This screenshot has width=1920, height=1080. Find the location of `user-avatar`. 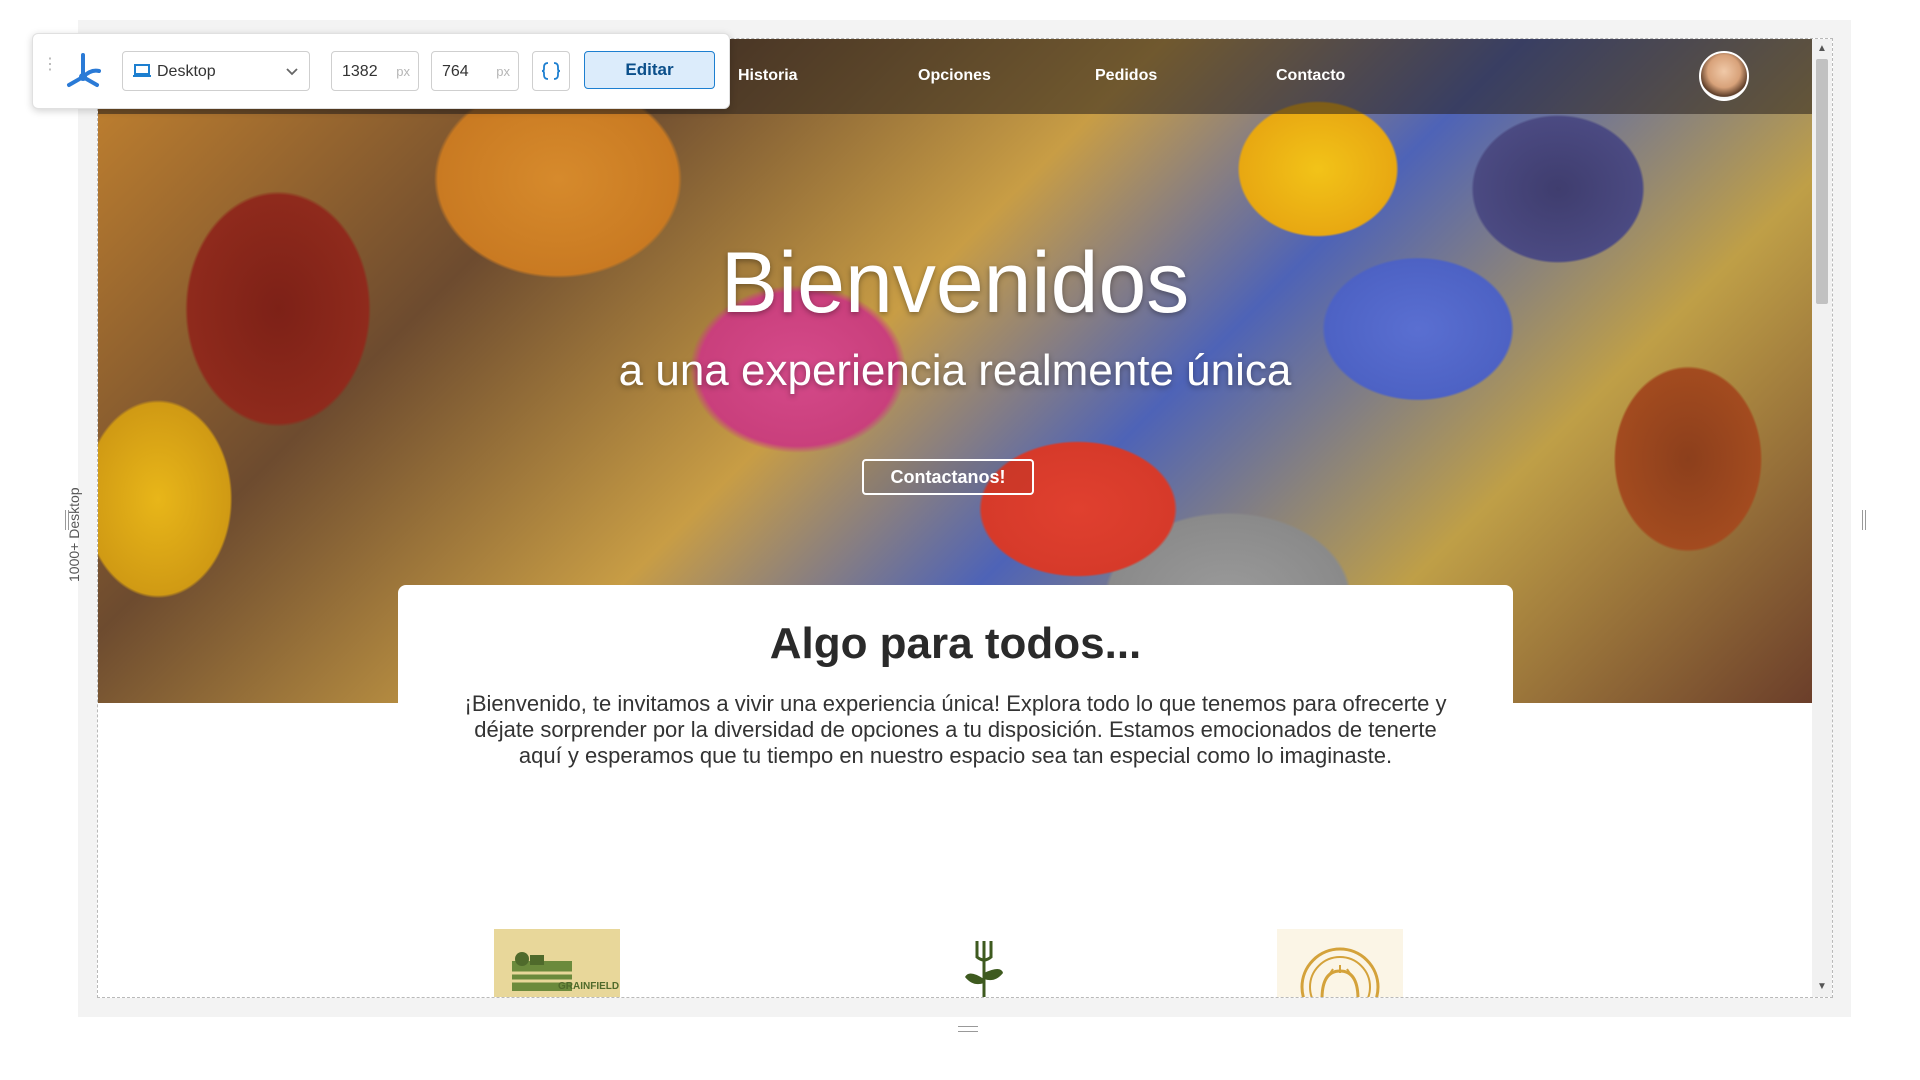

user-avatar is located at coordinates (1724, 76).